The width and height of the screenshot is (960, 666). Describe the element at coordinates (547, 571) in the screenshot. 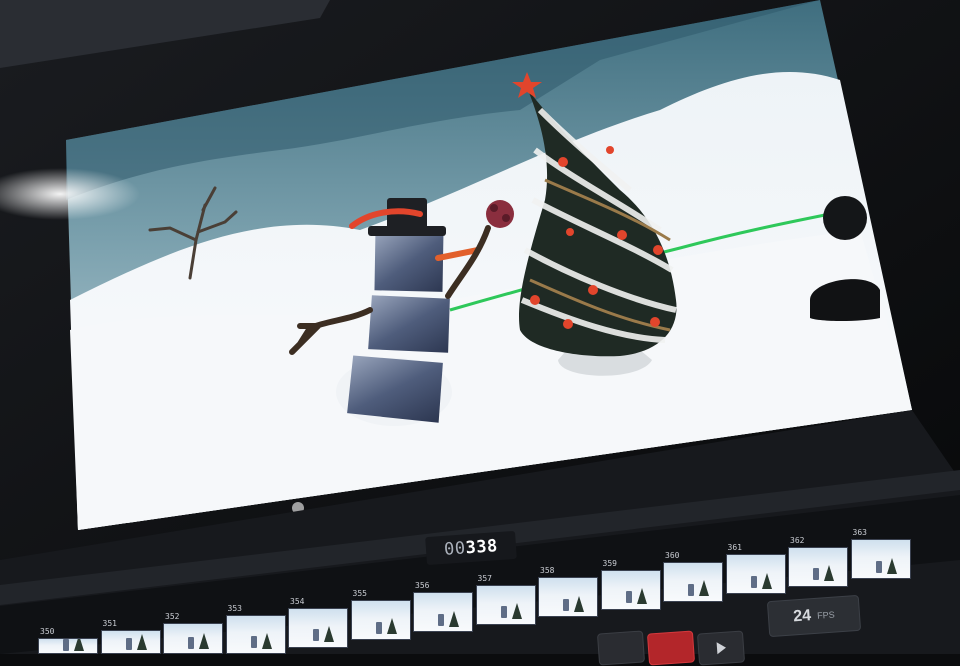

I see `frame-number: 358` at that location.